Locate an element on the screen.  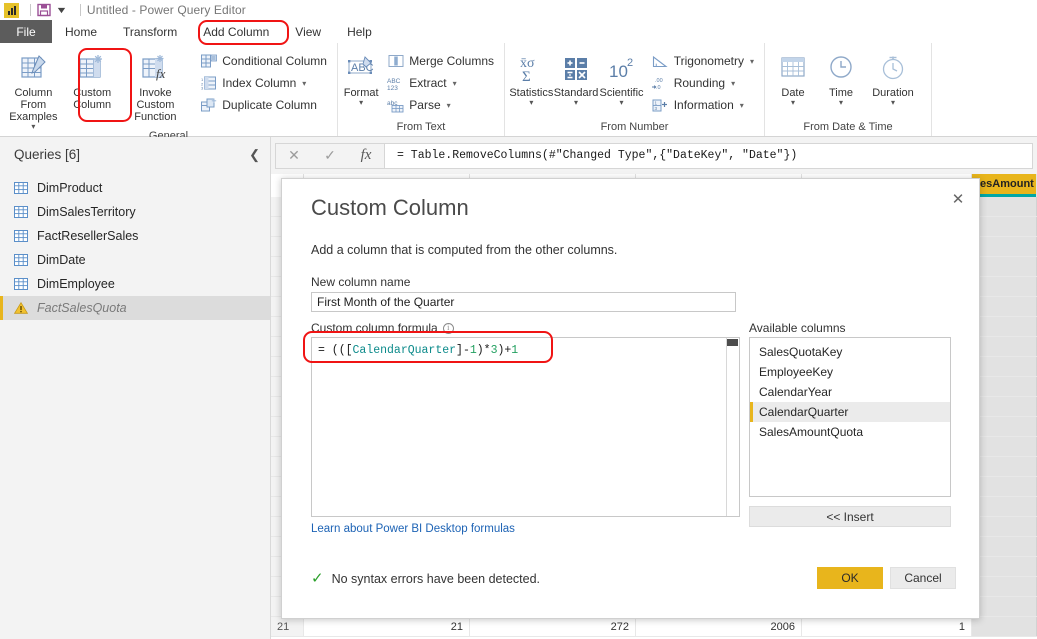
formula-scrollbar is located at coordinates (732, 427).